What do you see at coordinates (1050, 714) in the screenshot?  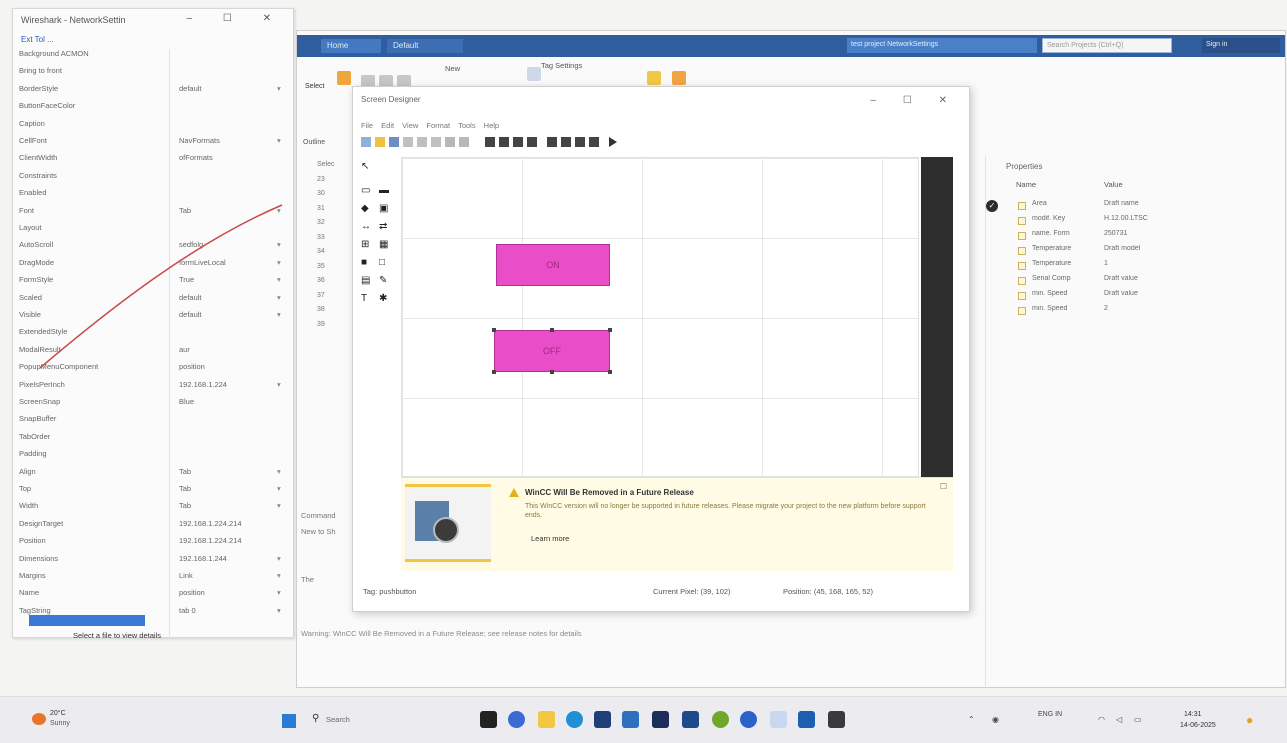 I see `language-indicator: ENG IN` at bounding box center [1050, 714].